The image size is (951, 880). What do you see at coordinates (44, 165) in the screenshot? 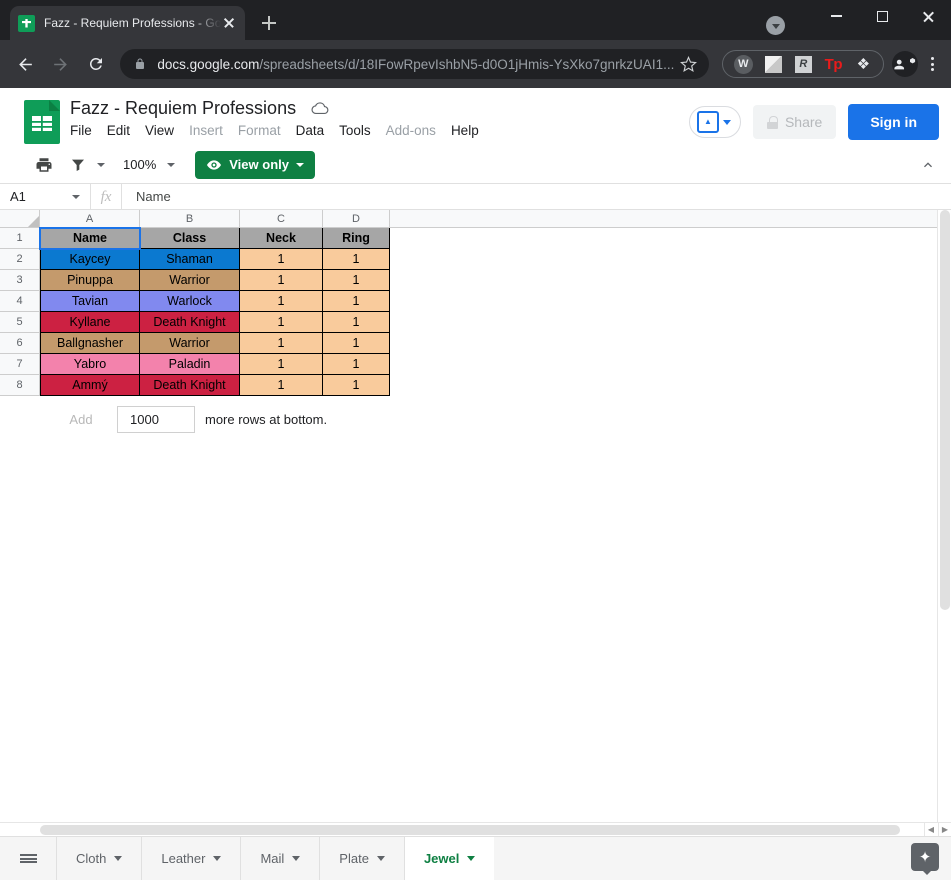
I see `print-icon` at bounding box center [44, 165].